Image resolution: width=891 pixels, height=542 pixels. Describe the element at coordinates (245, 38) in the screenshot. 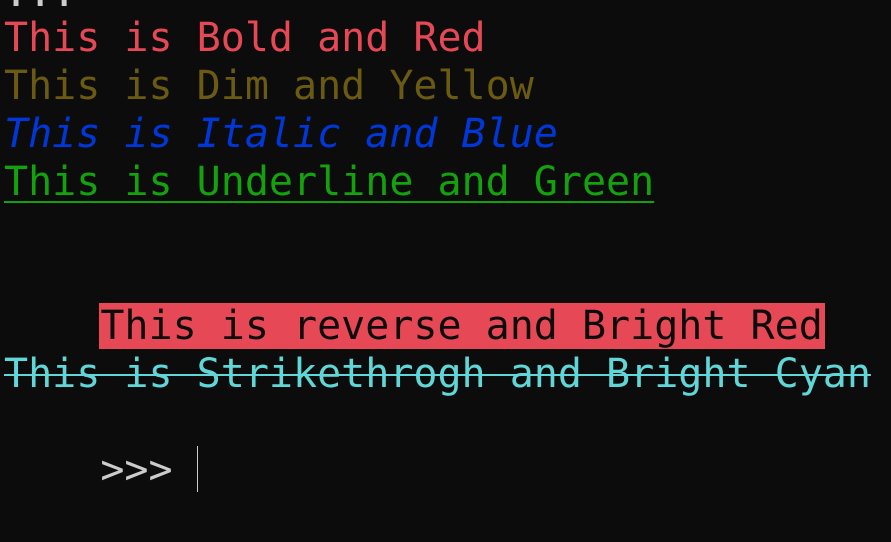

I see `bold-red-line: This is Bold and Red` at that location.